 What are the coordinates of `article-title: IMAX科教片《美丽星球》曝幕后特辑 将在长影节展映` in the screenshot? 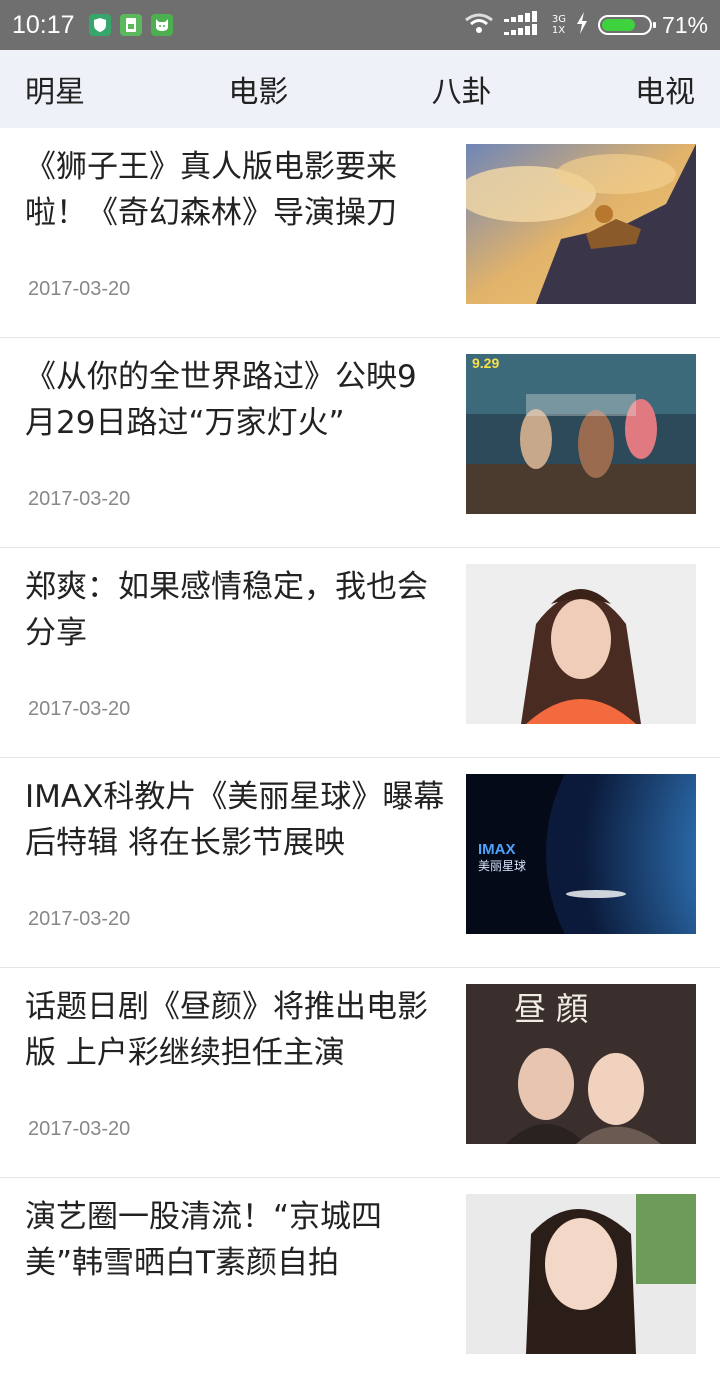 It's located at (235, 820).